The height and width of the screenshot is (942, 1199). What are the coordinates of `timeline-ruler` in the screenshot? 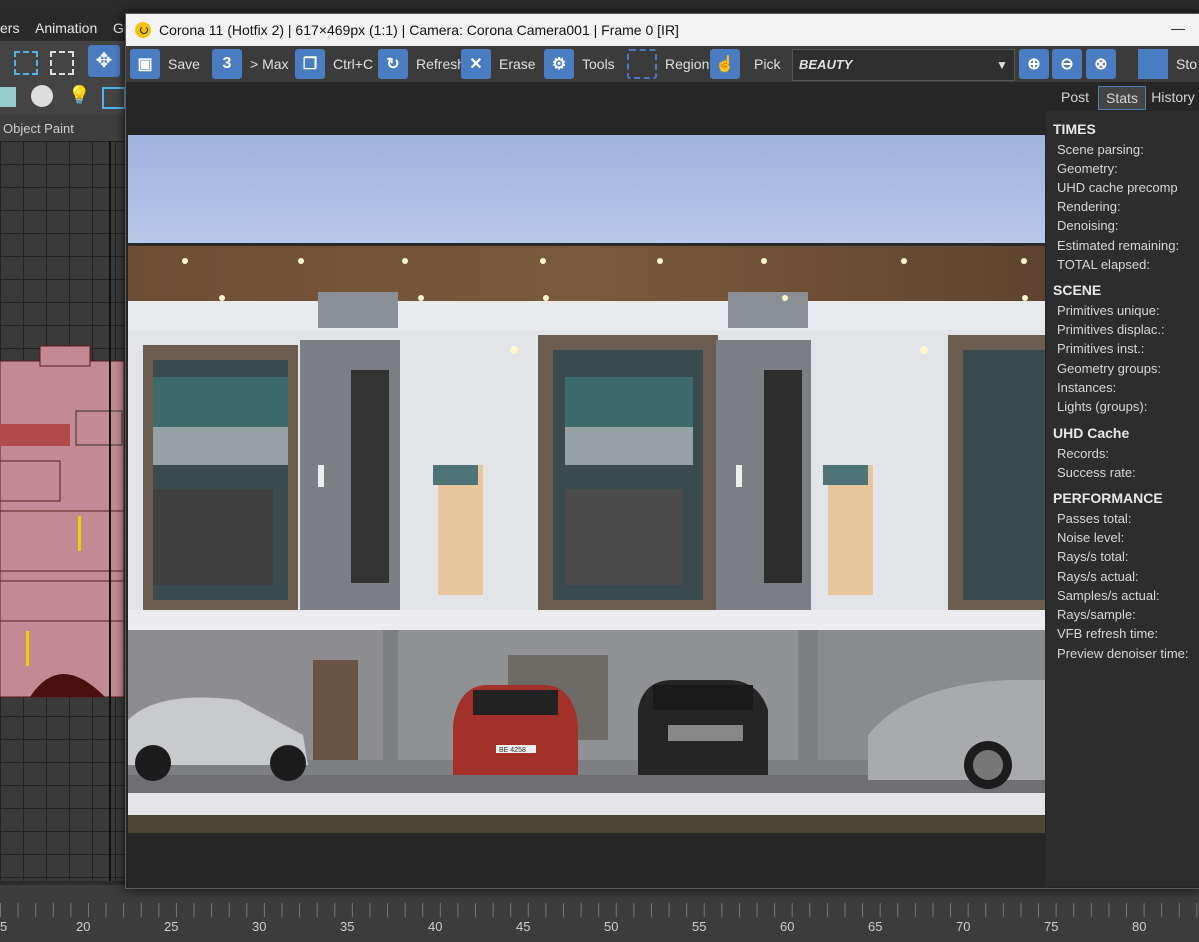 It's located at (599, 910).